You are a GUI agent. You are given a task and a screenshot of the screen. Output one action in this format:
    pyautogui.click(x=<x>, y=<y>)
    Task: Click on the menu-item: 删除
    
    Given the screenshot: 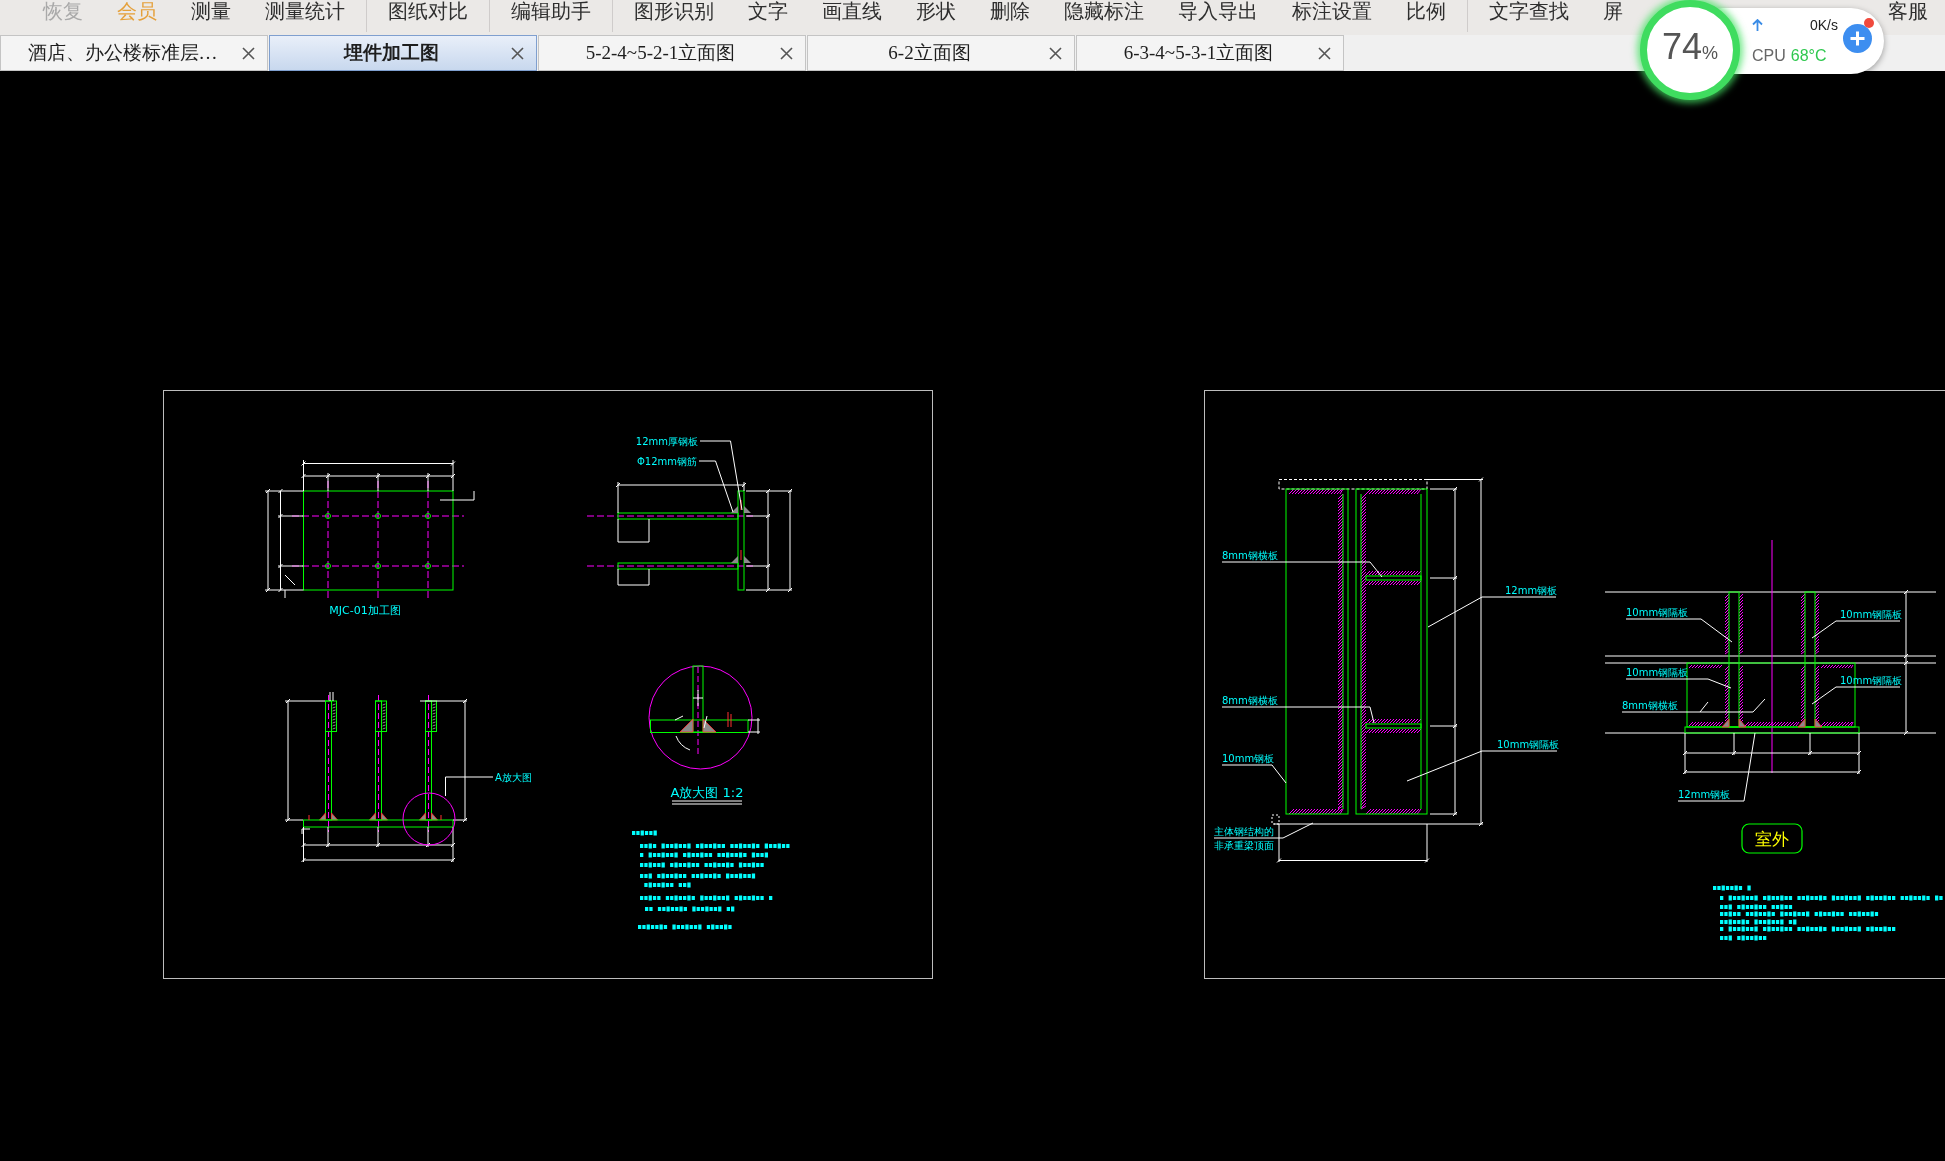 What is the action you would take?
    pyautogui.click(x=1010, y=11)
    